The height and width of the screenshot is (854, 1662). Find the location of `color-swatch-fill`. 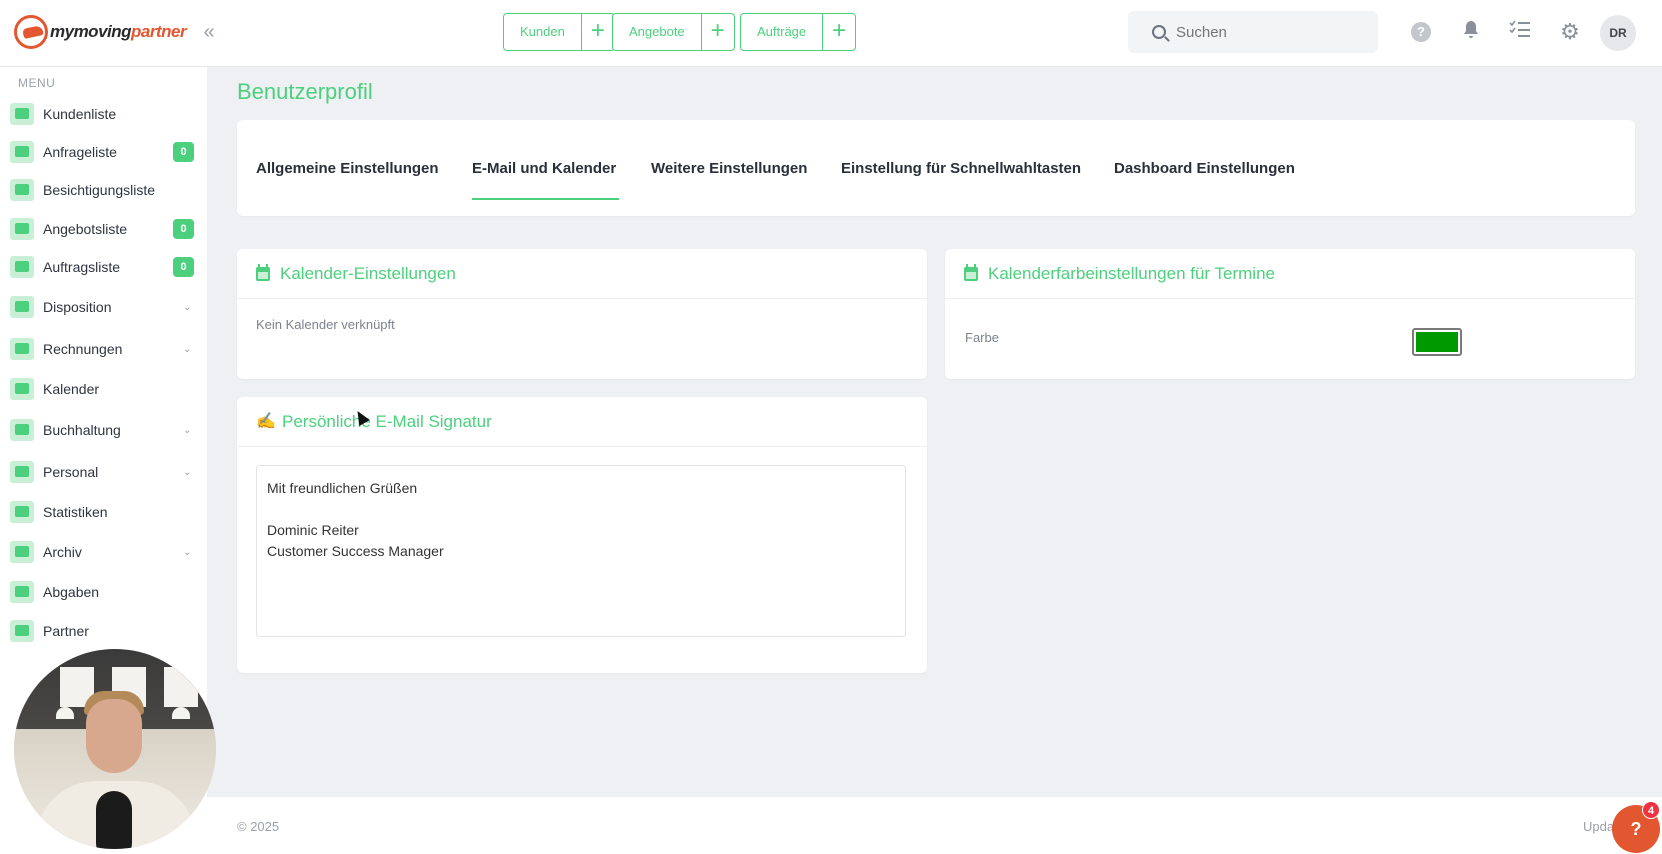

color-swatch-fill is located at coordinates (1437, 342).